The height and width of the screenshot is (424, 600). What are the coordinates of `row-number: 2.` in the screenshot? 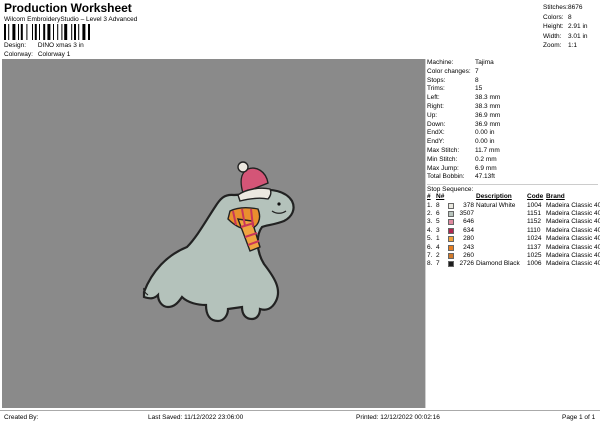 It's located at (430, 213).